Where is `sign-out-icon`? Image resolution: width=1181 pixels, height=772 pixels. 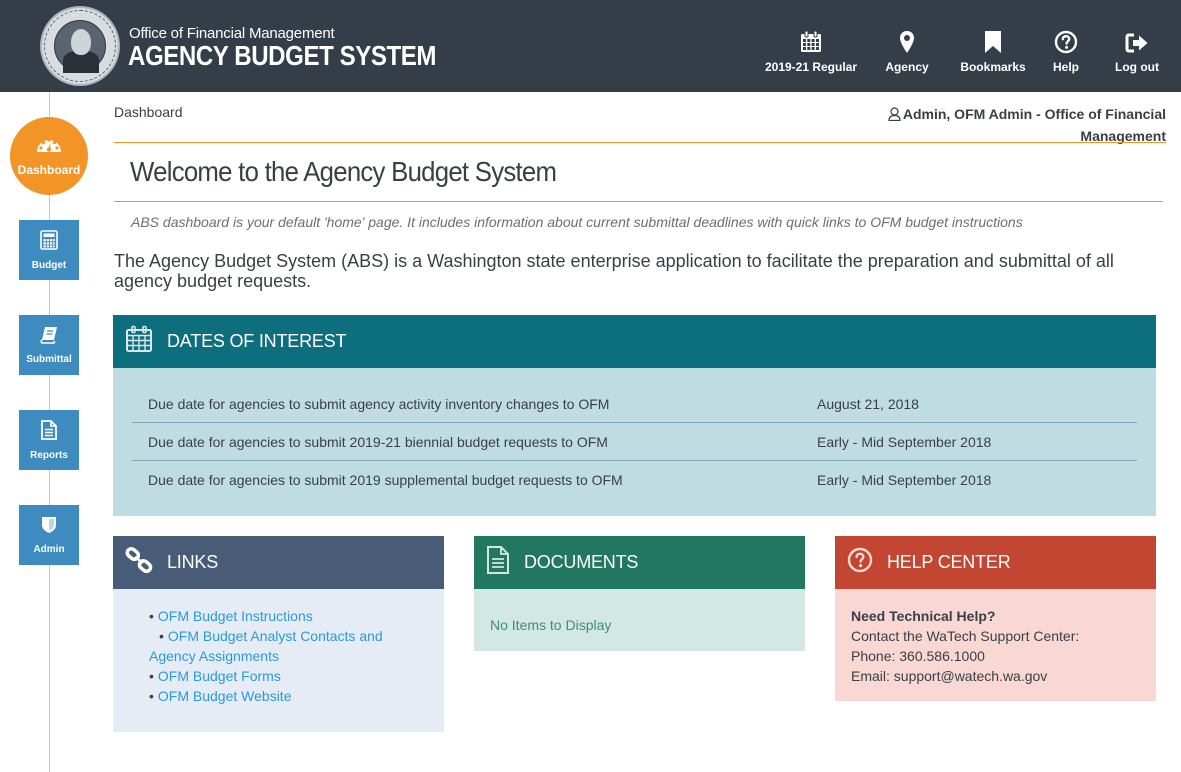
sign-out-icon is located at coordinates (1137, 41).